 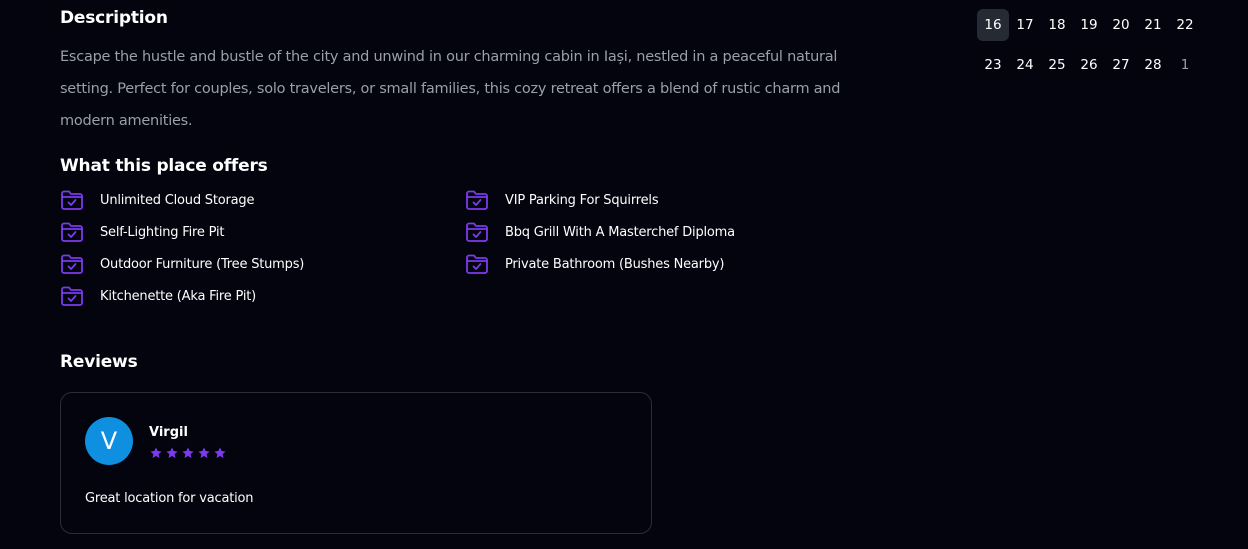 I want to click on amenity-item: VIP Parking For Squirrels, so click(x=562, y=200).